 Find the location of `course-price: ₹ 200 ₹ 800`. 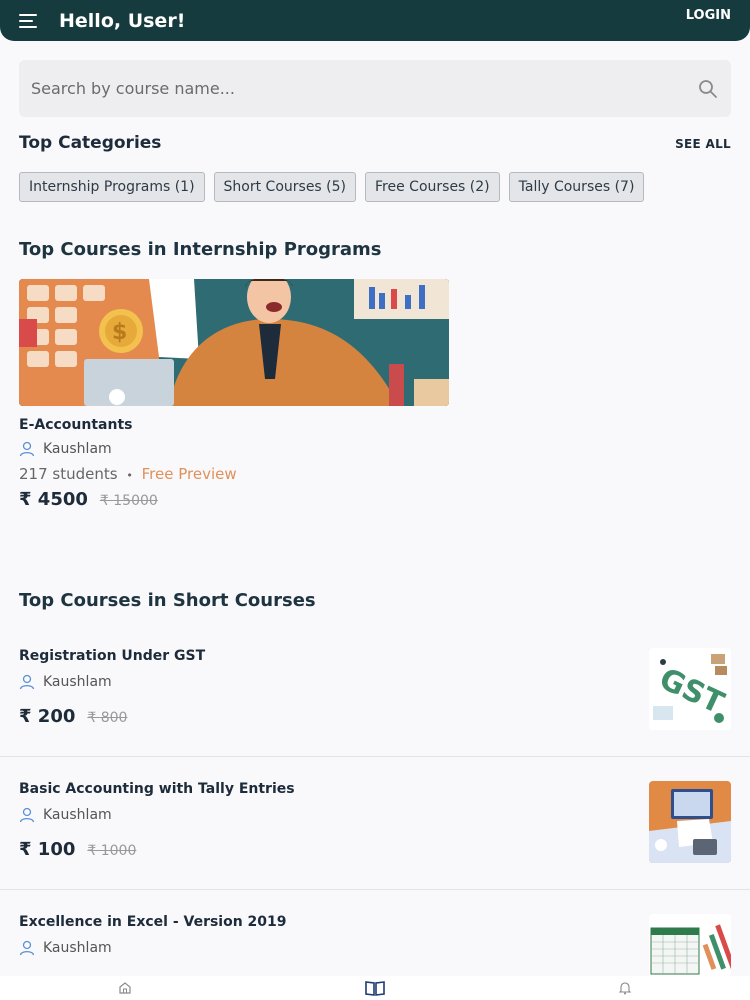

course-price: ₹ 200 ₹ 800 is located at coordinates (73, 716).